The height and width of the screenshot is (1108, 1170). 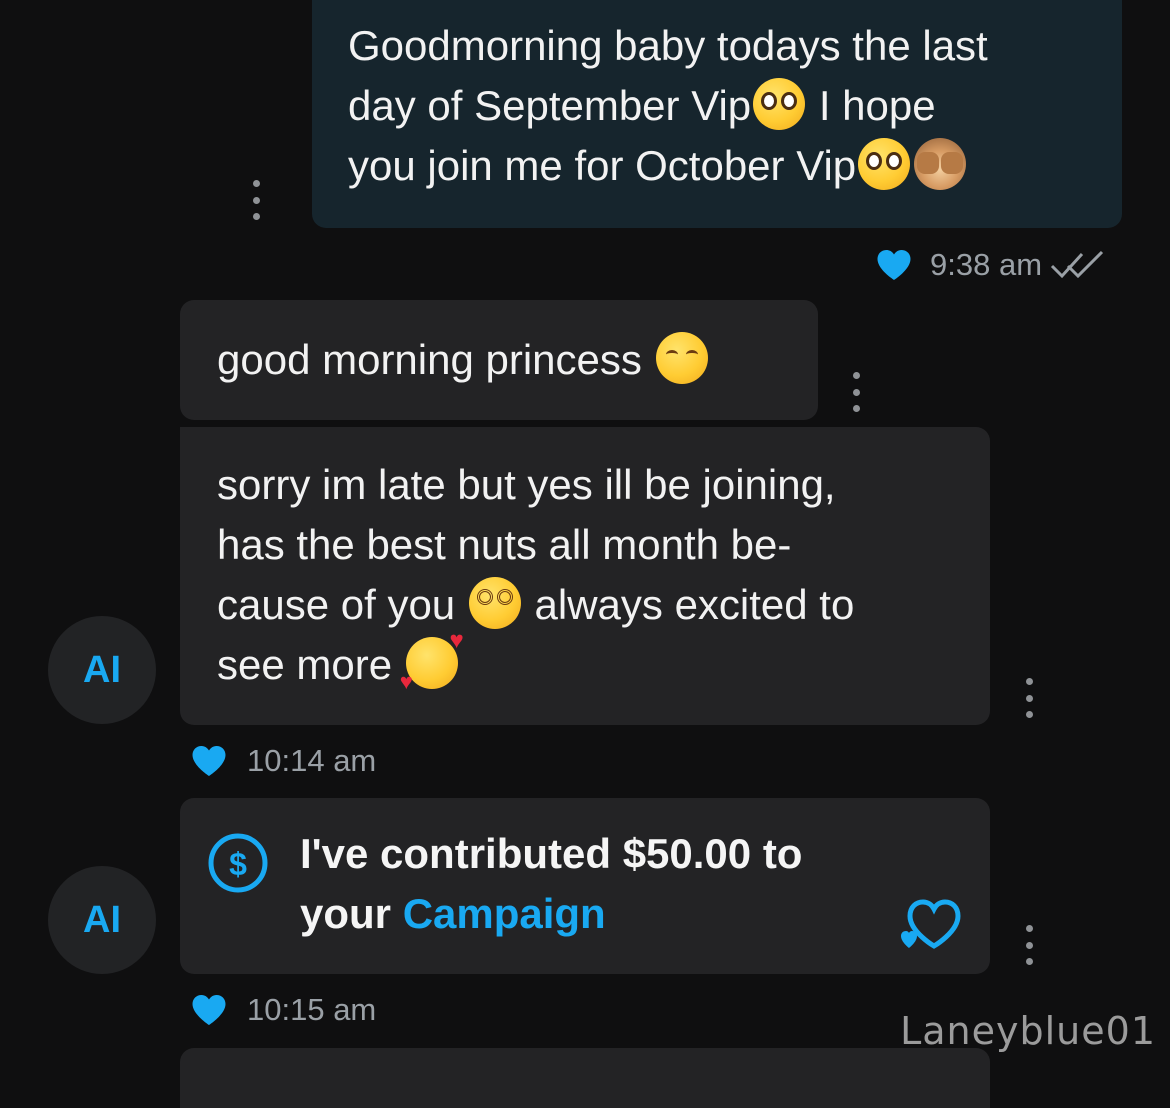 I want to click on incoming-message-bubble: good morning princess, so click(x=499, y=360).